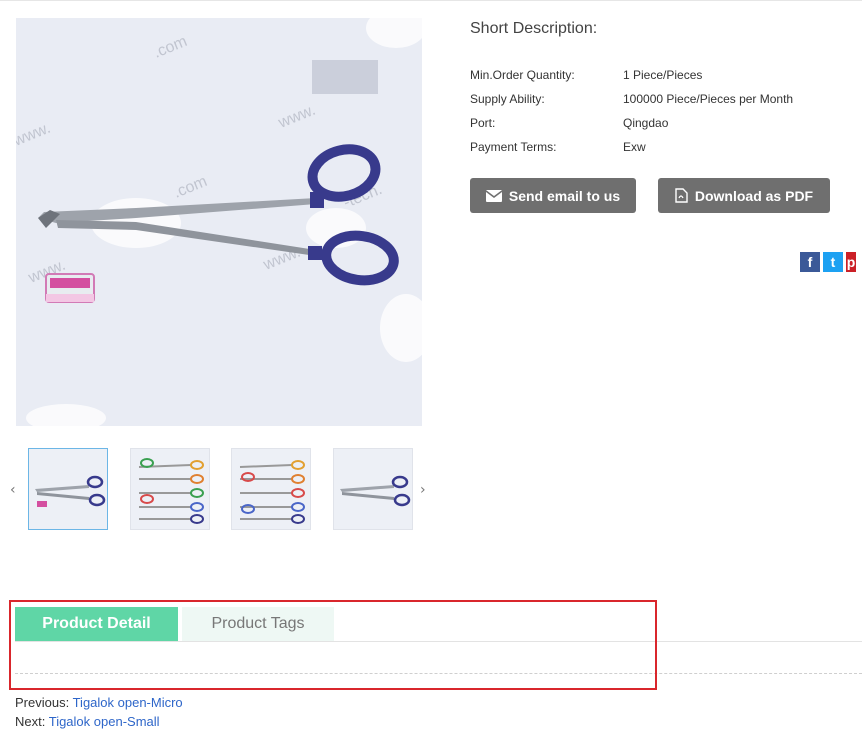 The image size is (862, 753). I want to click on pinterest-icon: p, so click(851, 262).